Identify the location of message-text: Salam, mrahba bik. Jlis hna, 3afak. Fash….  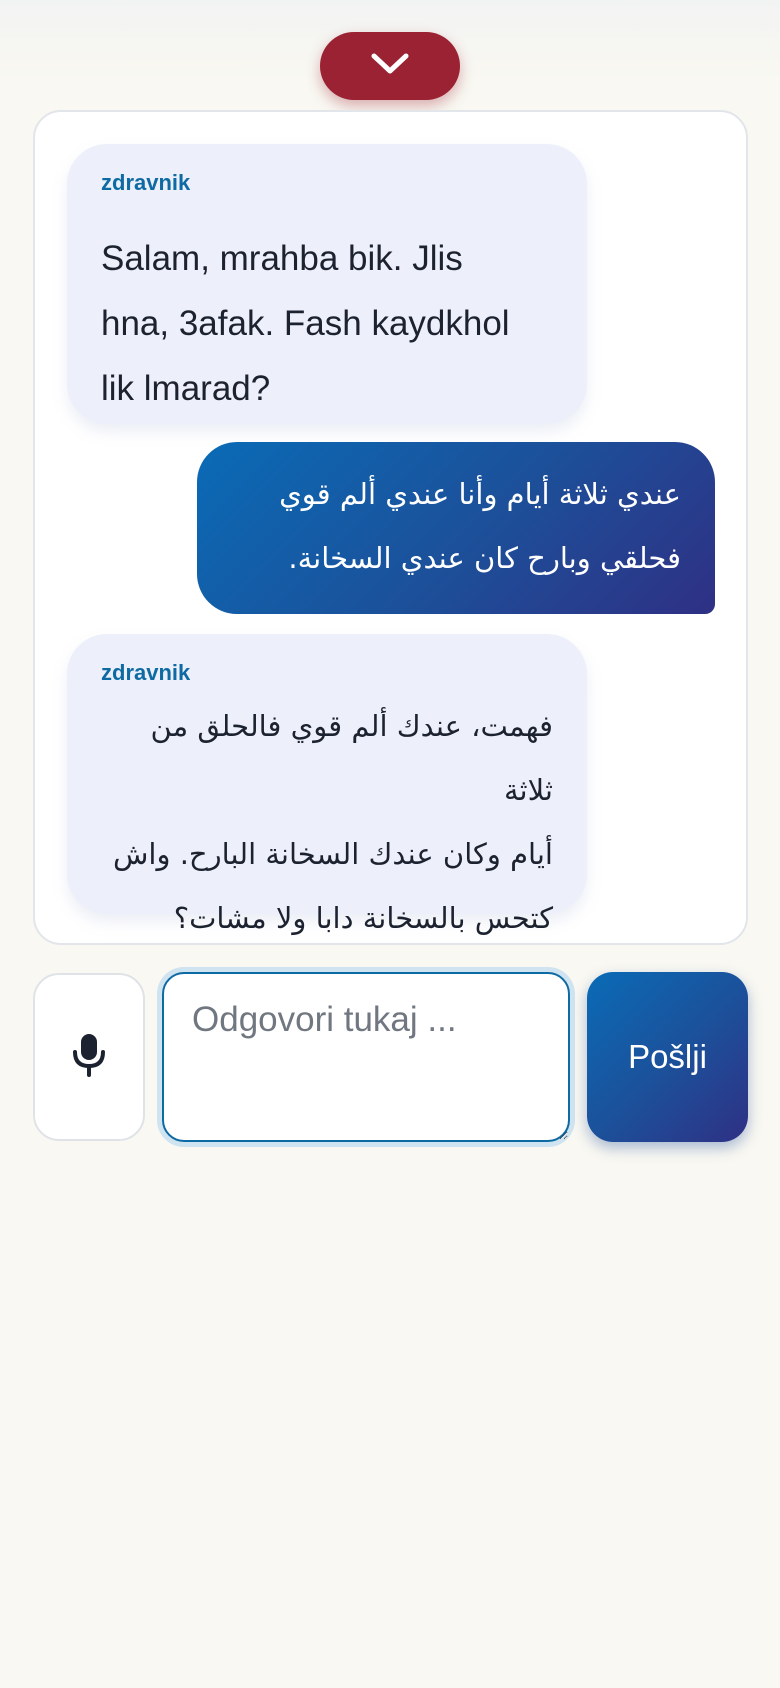
(327, 323).